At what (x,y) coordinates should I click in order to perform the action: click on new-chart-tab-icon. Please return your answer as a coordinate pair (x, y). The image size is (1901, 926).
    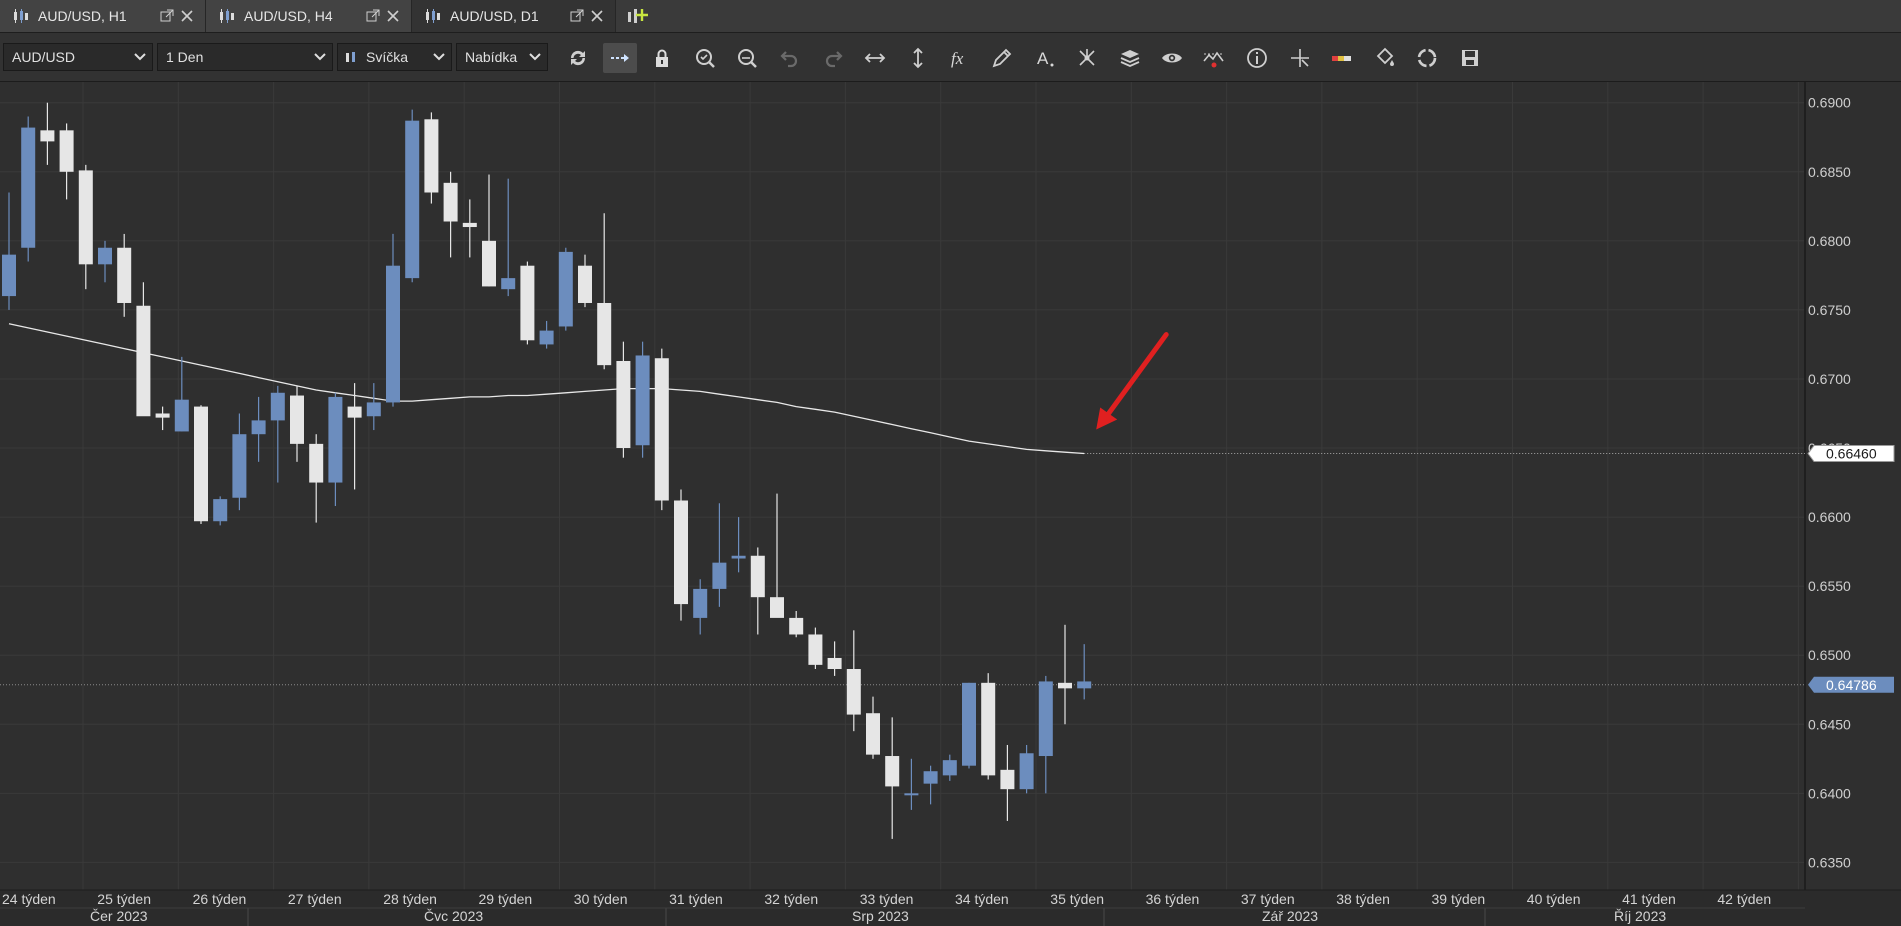
    Looking at the image, I should click on (637, 16).